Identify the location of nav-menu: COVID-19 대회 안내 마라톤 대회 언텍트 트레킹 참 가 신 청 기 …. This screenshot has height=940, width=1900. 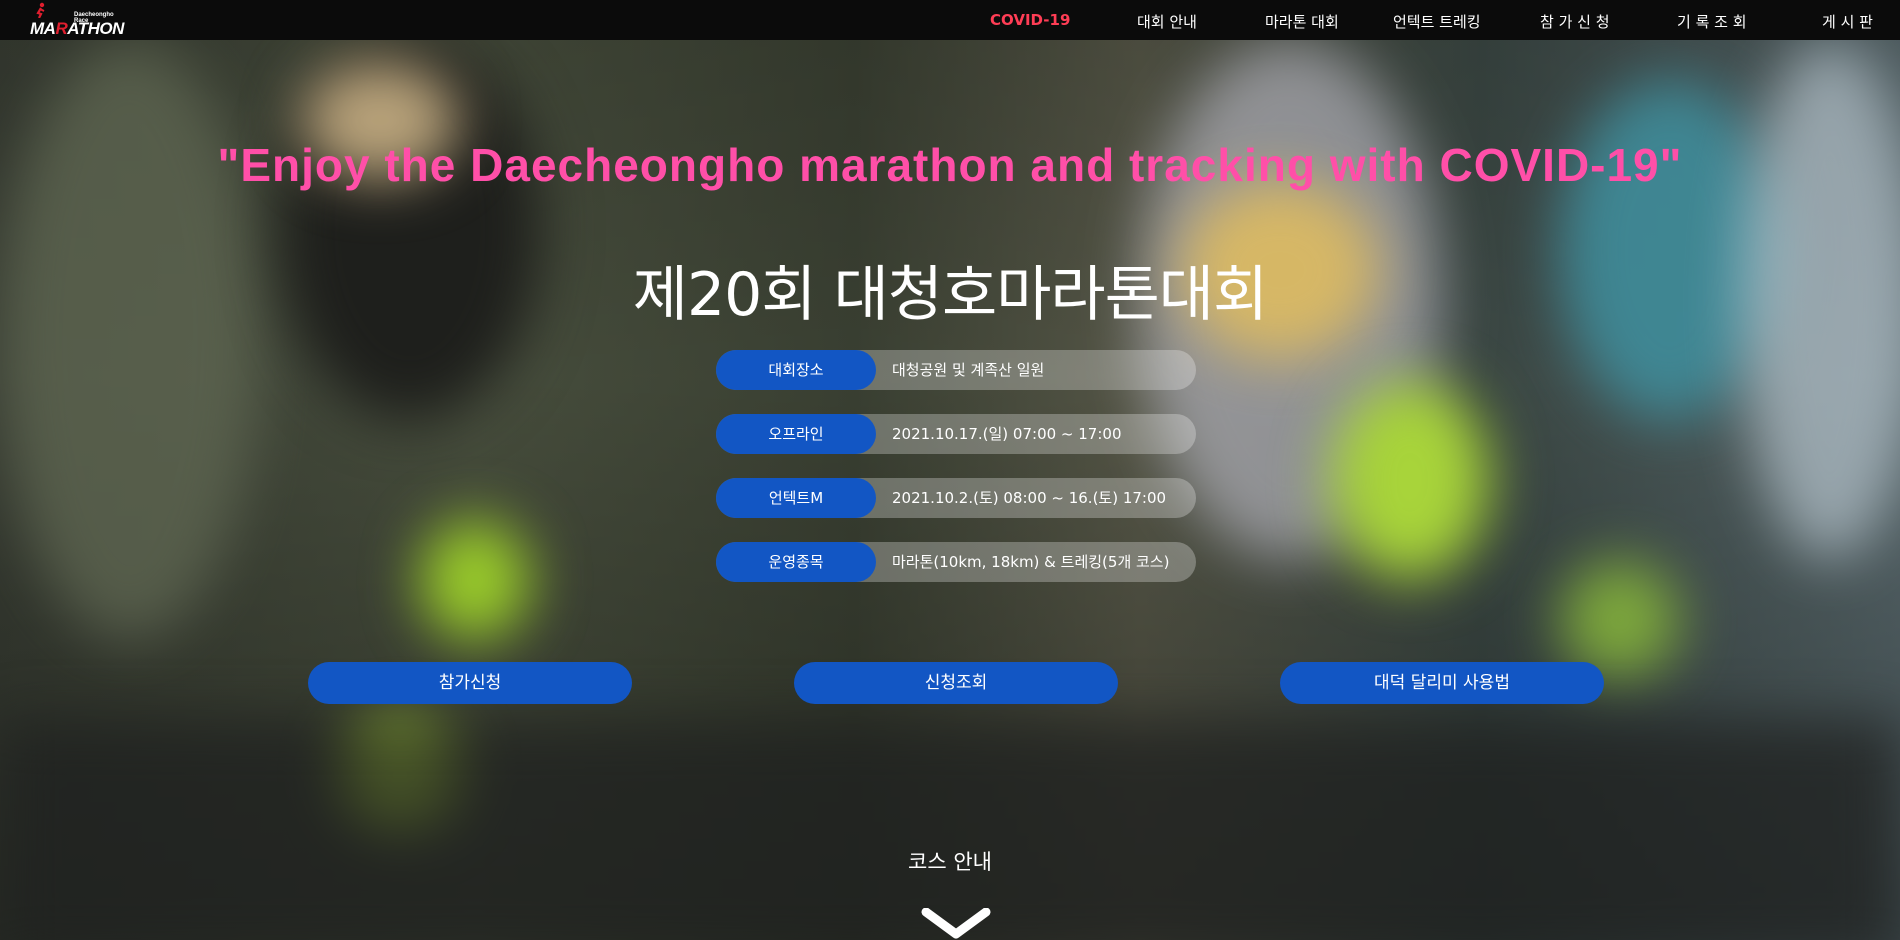
(950, 20).